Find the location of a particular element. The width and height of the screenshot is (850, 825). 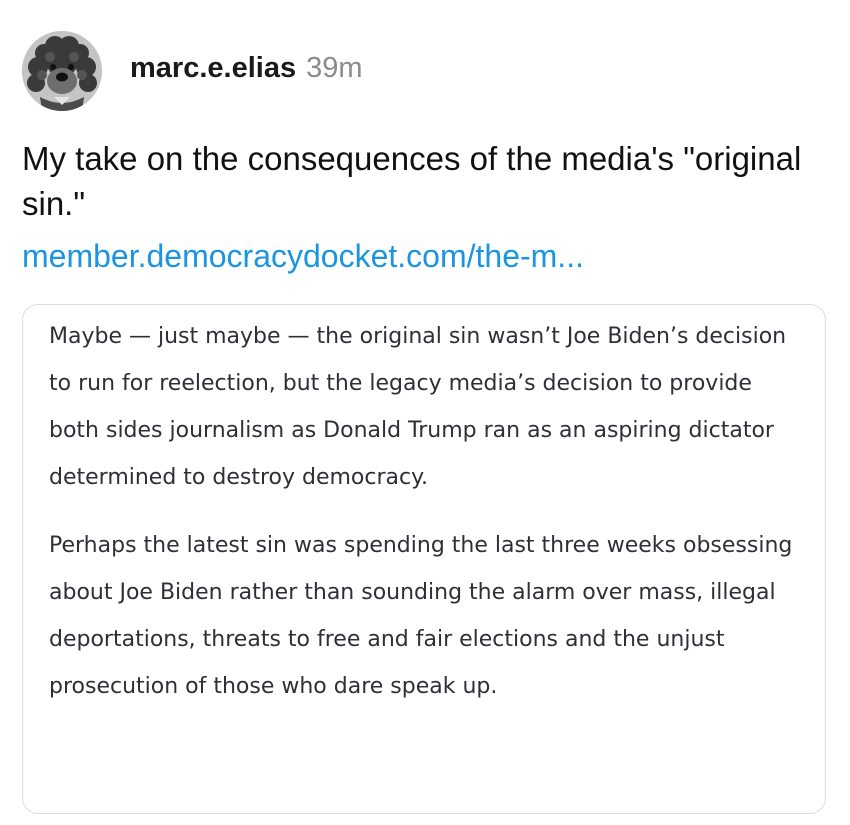

avatar is located at coordinates (62, 71).